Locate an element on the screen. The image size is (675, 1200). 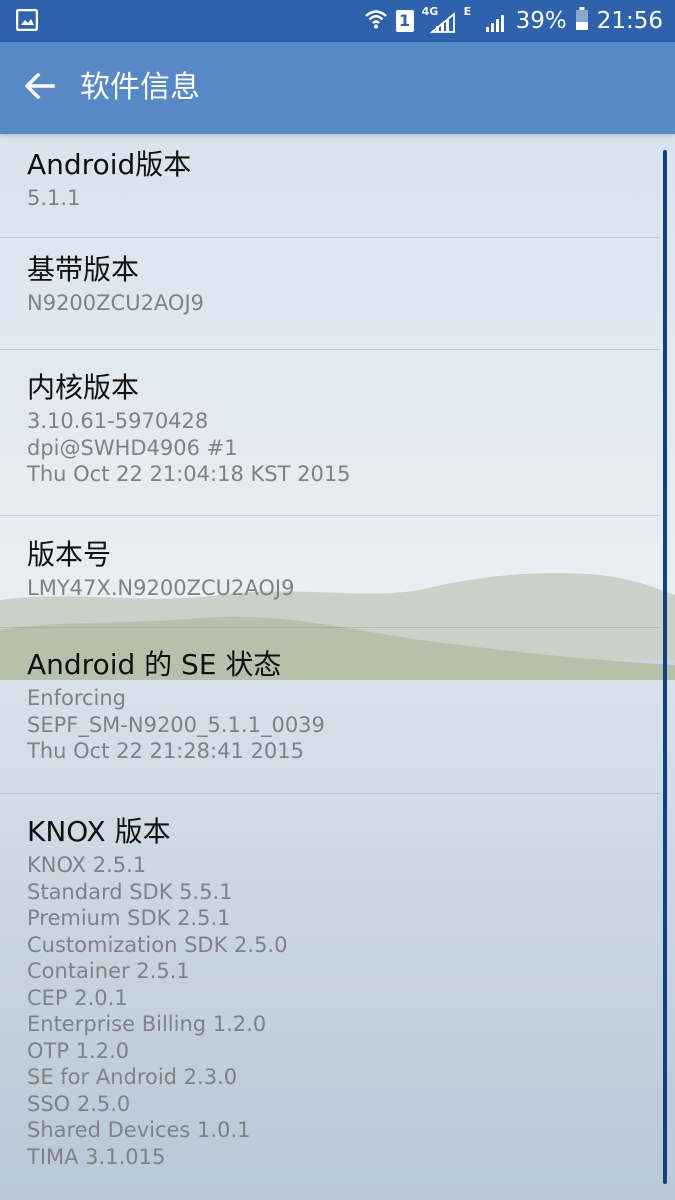
signal-4g-icon: 4G is located at coordinates (439, 21).